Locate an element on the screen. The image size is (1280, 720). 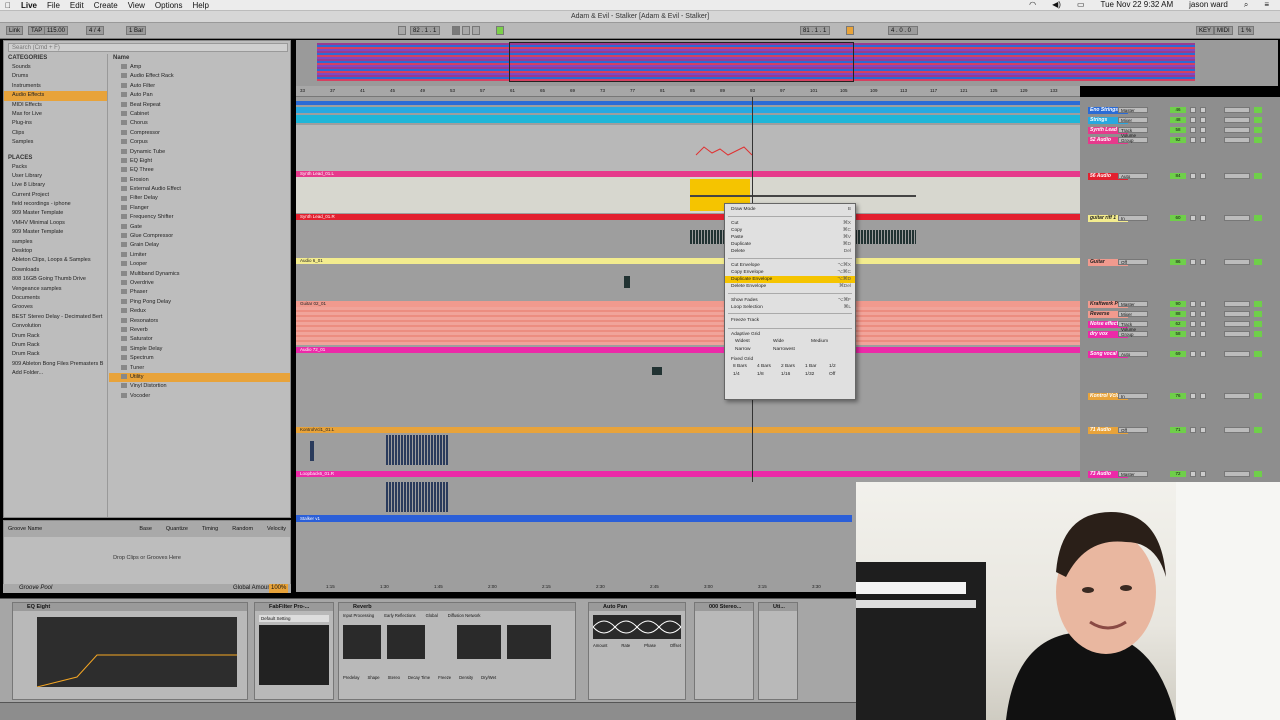
file-audio-effect-rack: Audio Effect Rack is located at coordinates (199, 76).